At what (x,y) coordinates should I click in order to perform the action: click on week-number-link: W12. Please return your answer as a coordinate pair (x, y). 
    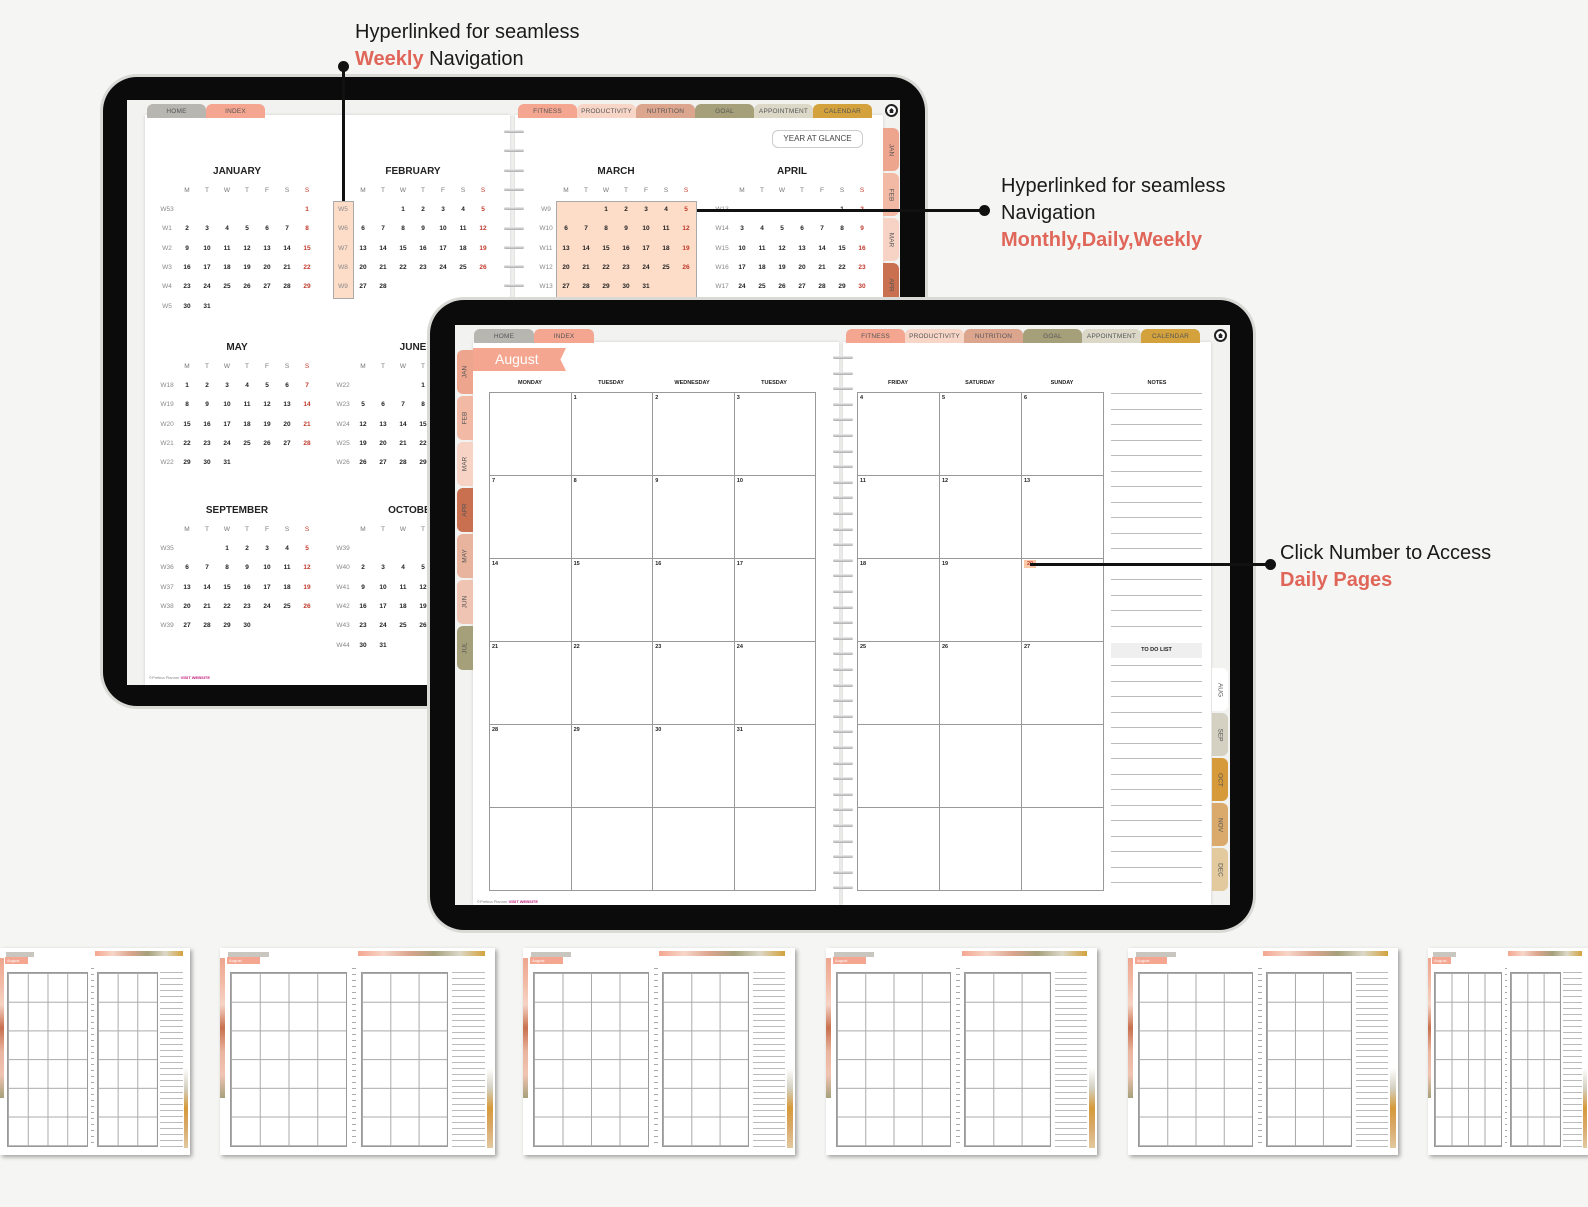
    Looking at the image, I should click on (546, 267).